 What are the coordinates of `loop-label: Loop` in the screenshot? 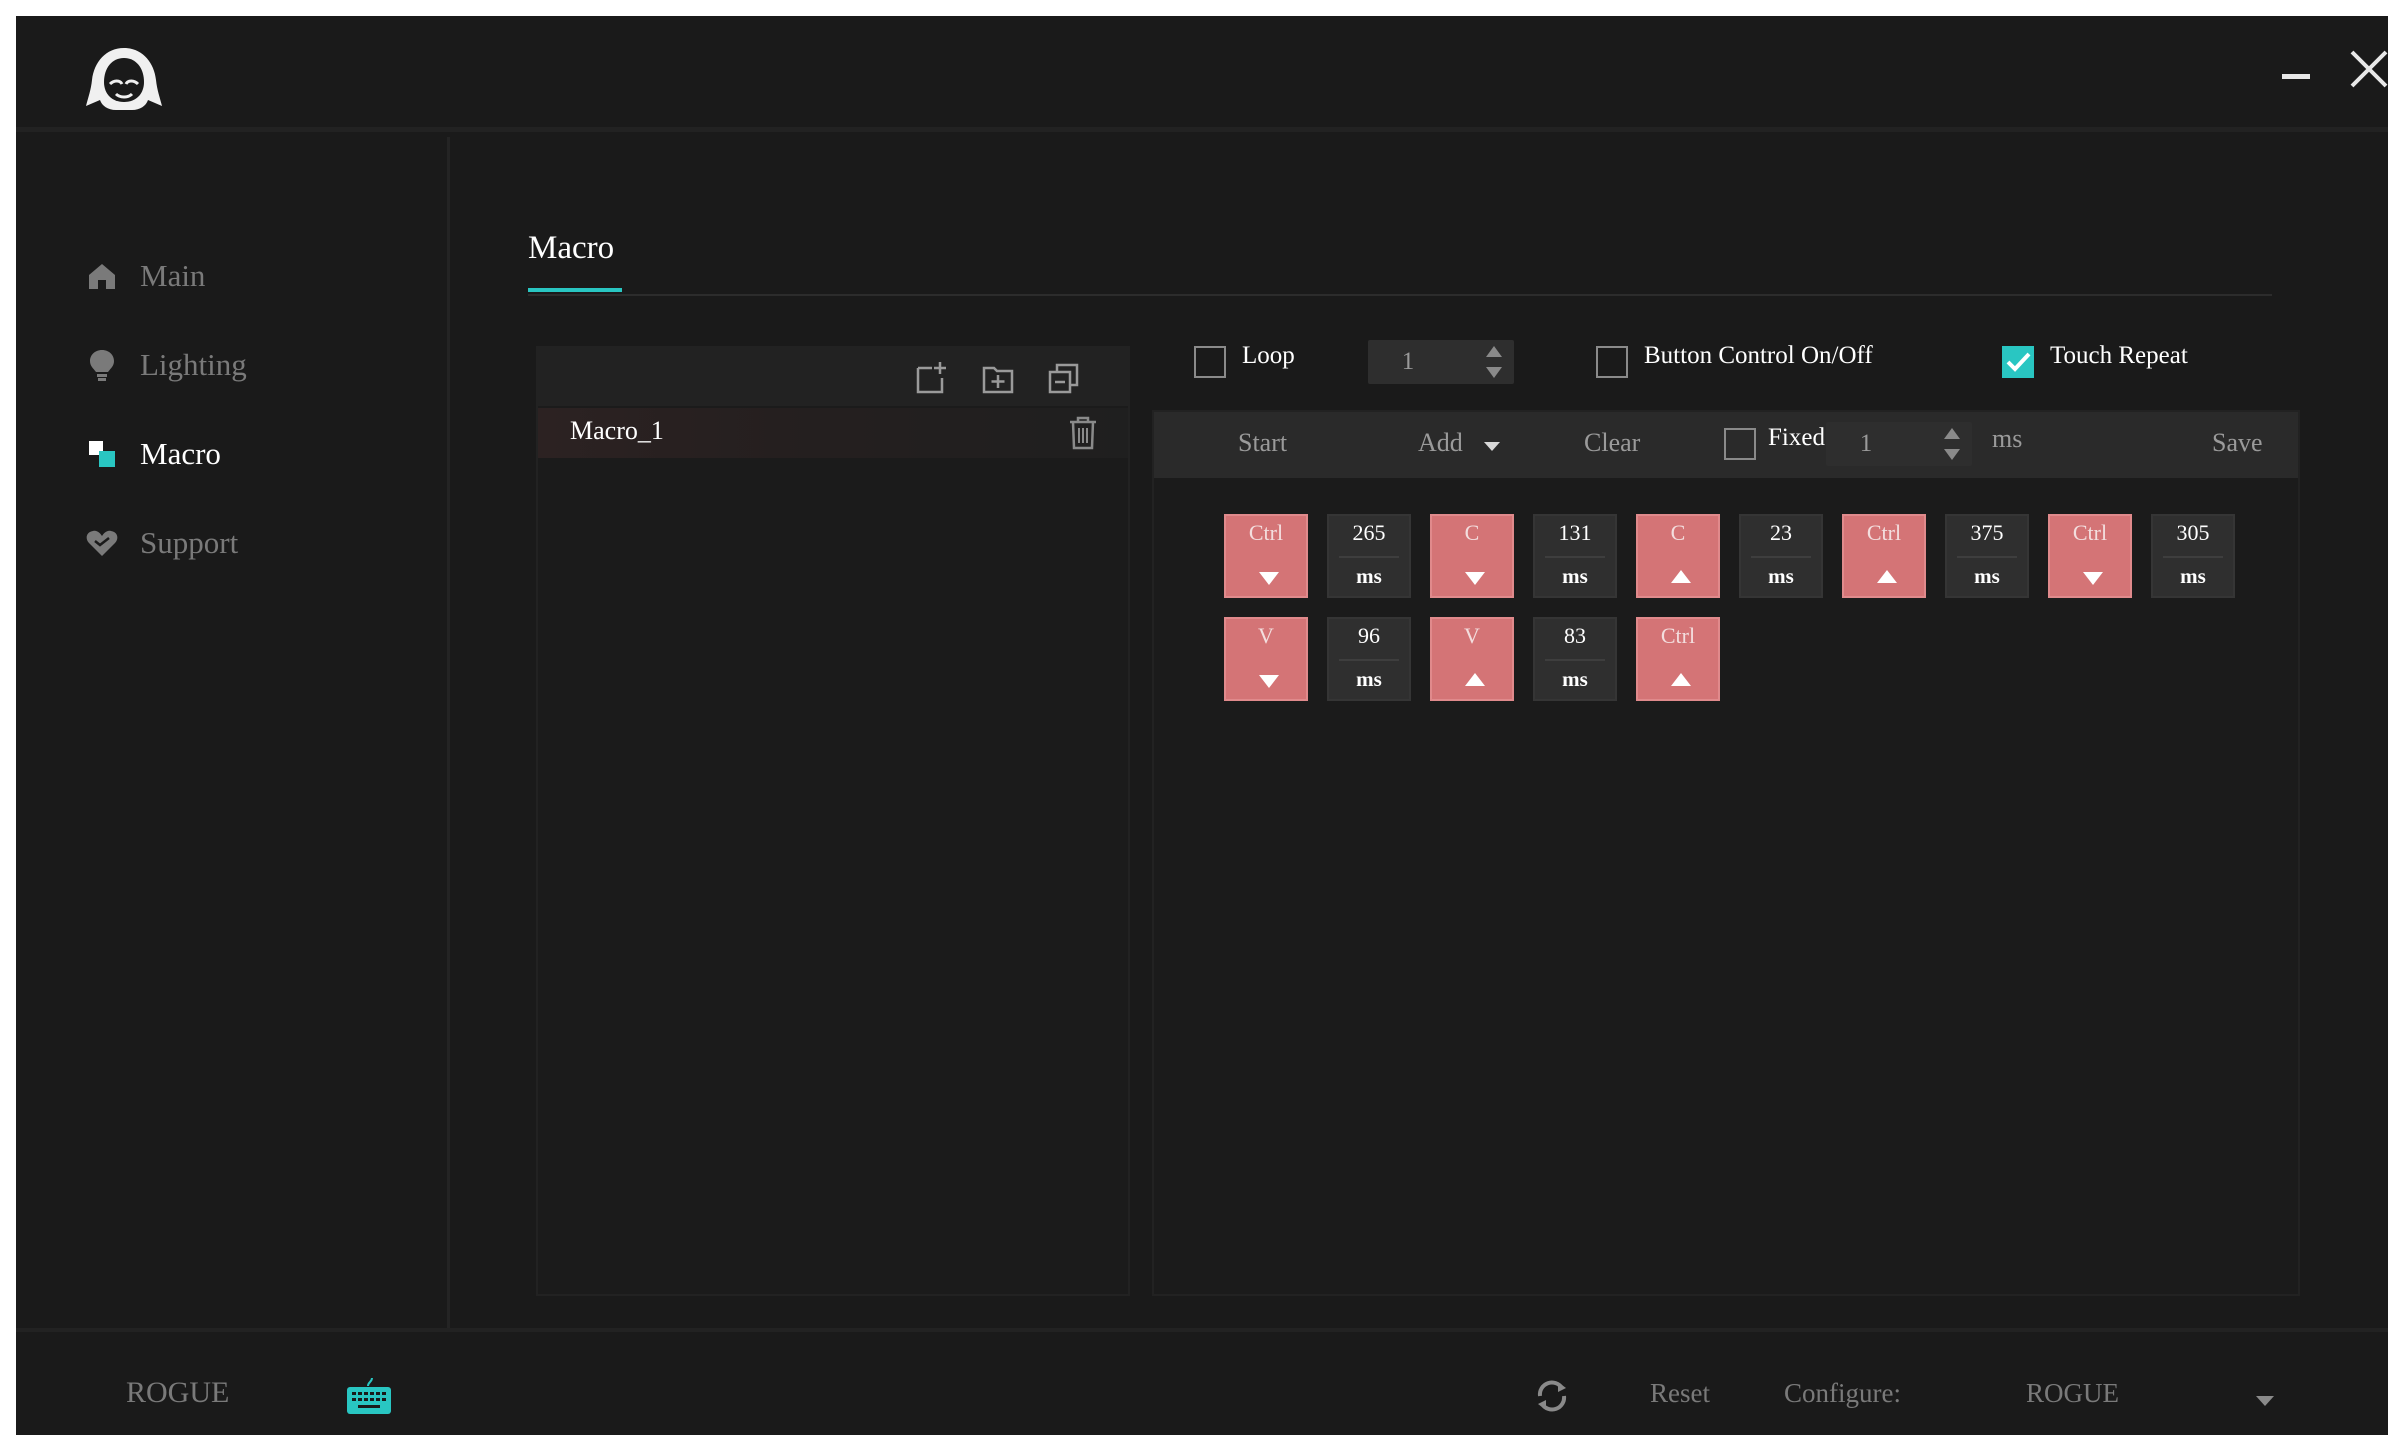 It's located at (1268, 355).